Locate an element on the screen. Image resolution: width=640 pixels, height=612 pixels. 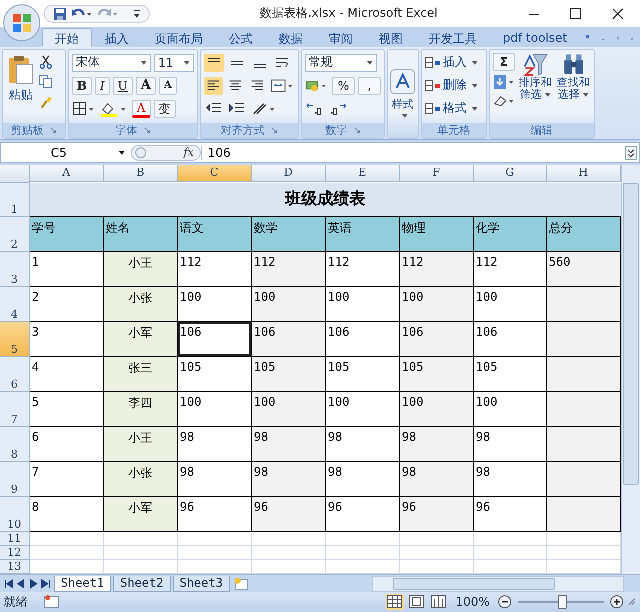
comma-style-button: , is located at coordinates (369, 85).